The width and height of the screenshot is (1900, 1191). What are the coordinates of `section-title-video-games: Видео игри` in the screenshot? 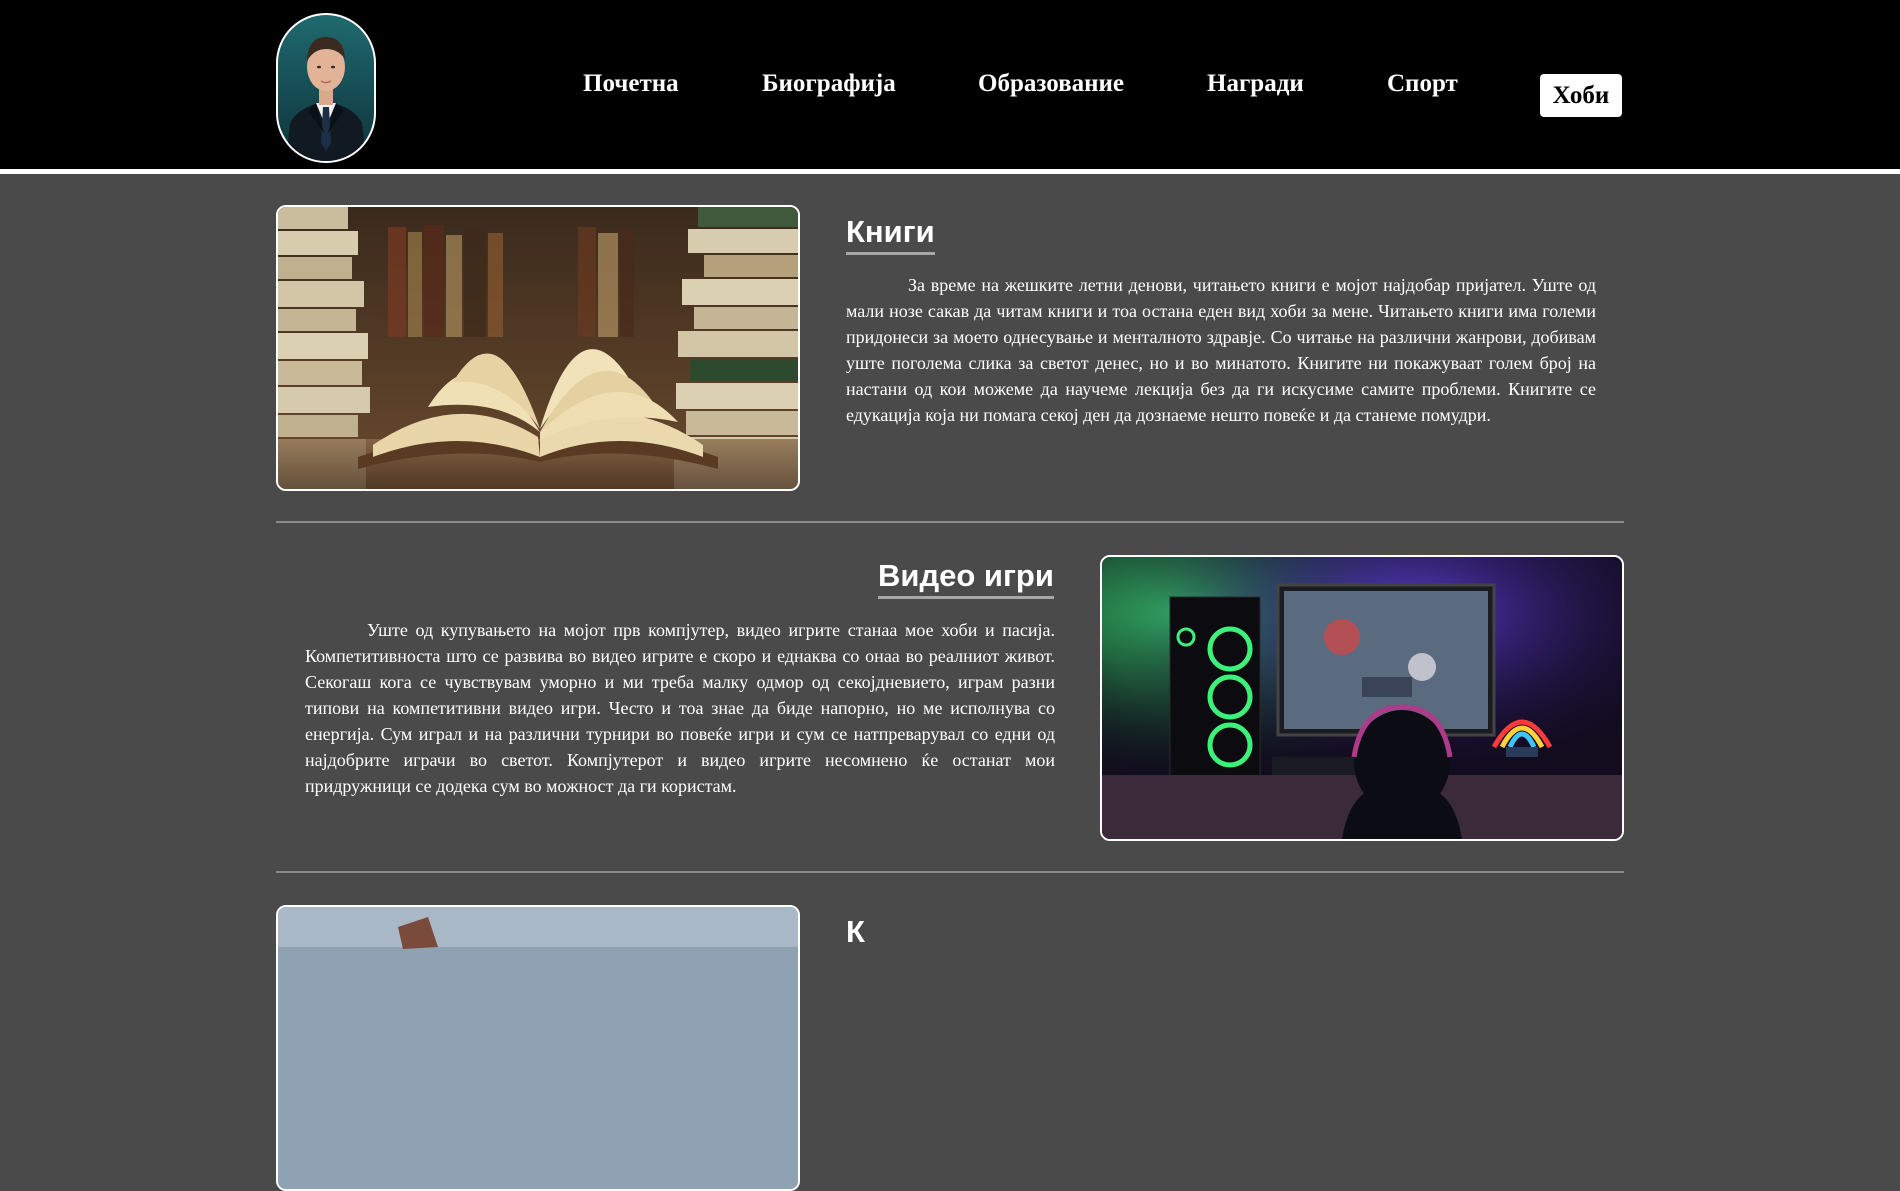 It's located at (966, 578).